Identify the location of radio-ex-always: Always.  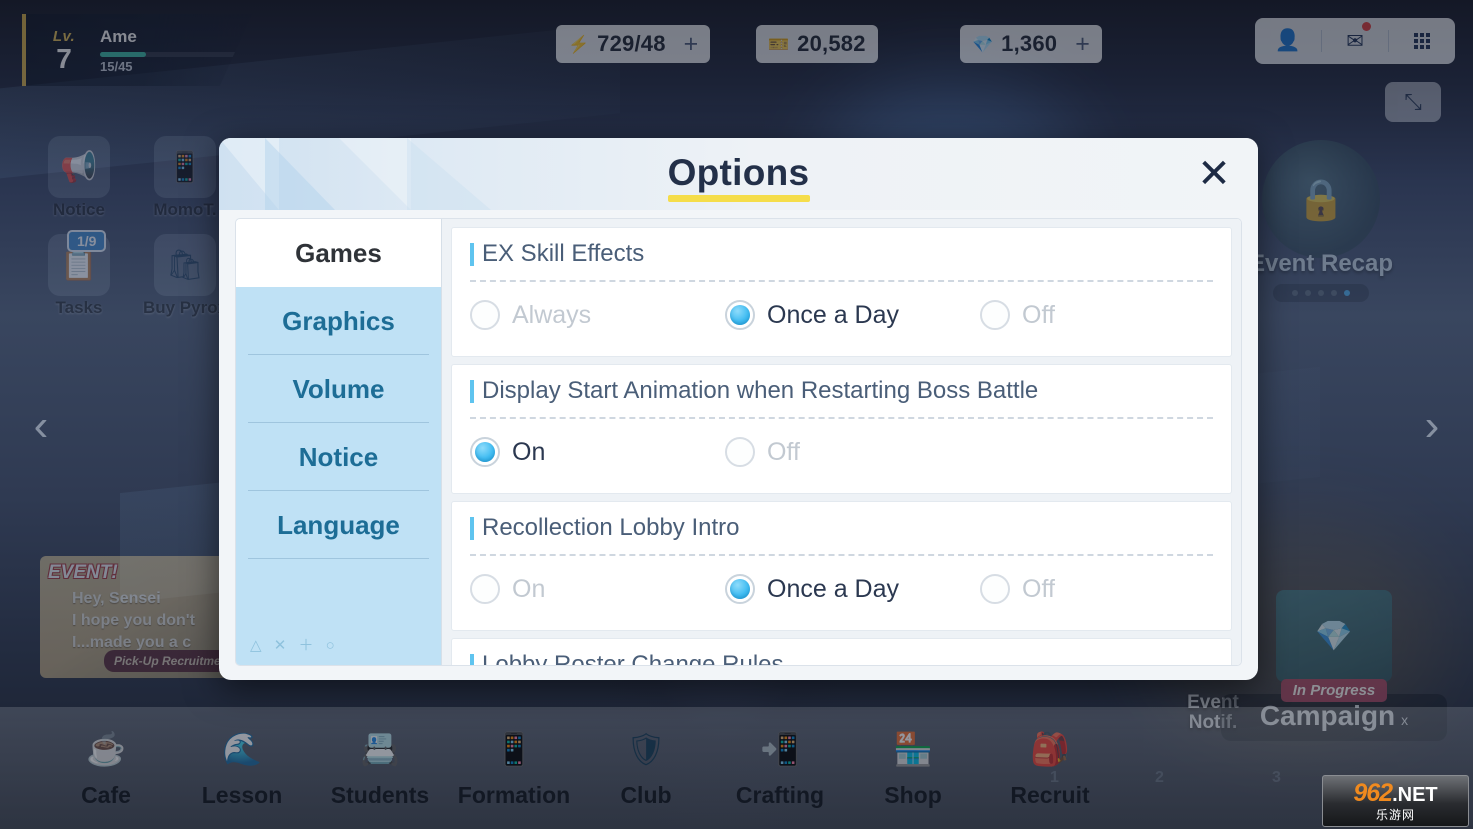
(597, 315).